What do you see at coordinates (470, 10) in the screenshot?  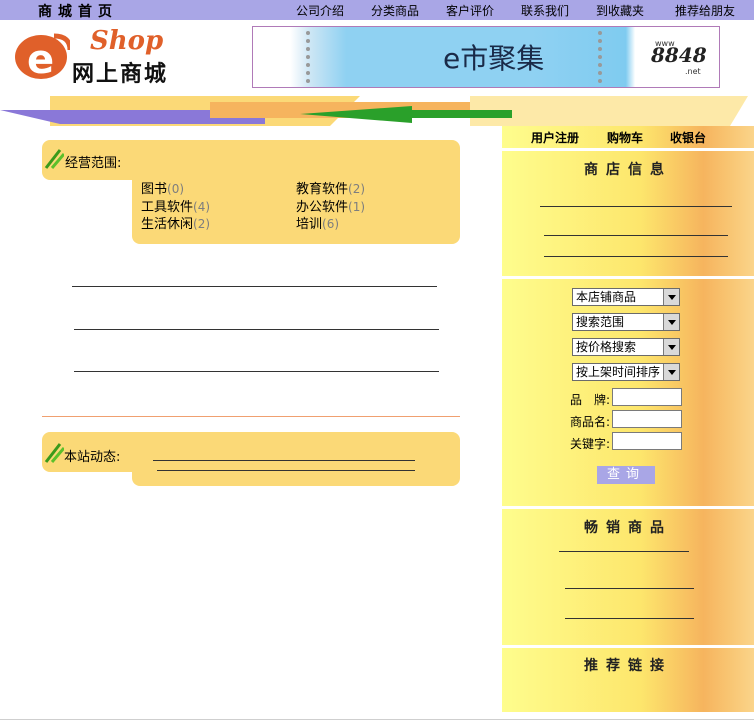 I see `nav-link-reviews: 客户评价` at bounding box center [470, 10].